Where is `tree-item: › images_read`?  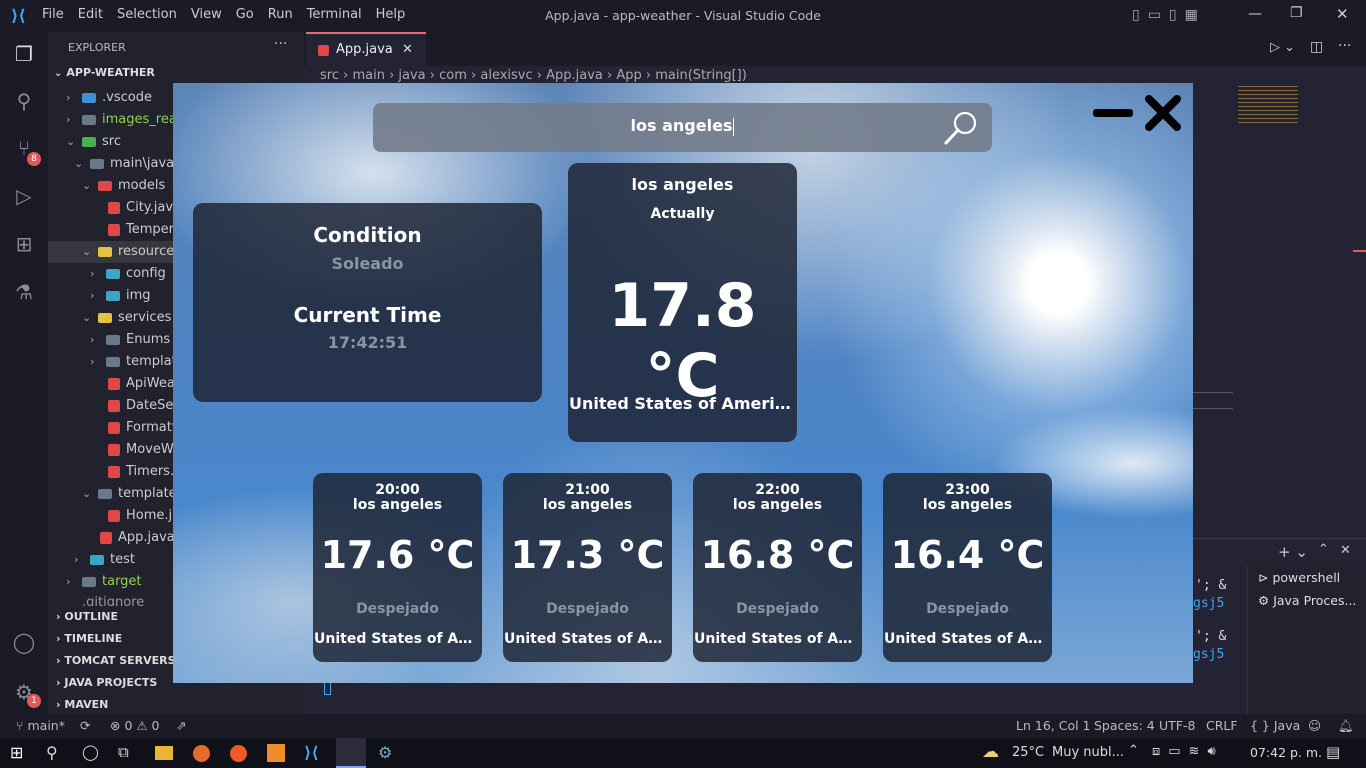
tree-item: › images_read is located at coordinates (125, 120).